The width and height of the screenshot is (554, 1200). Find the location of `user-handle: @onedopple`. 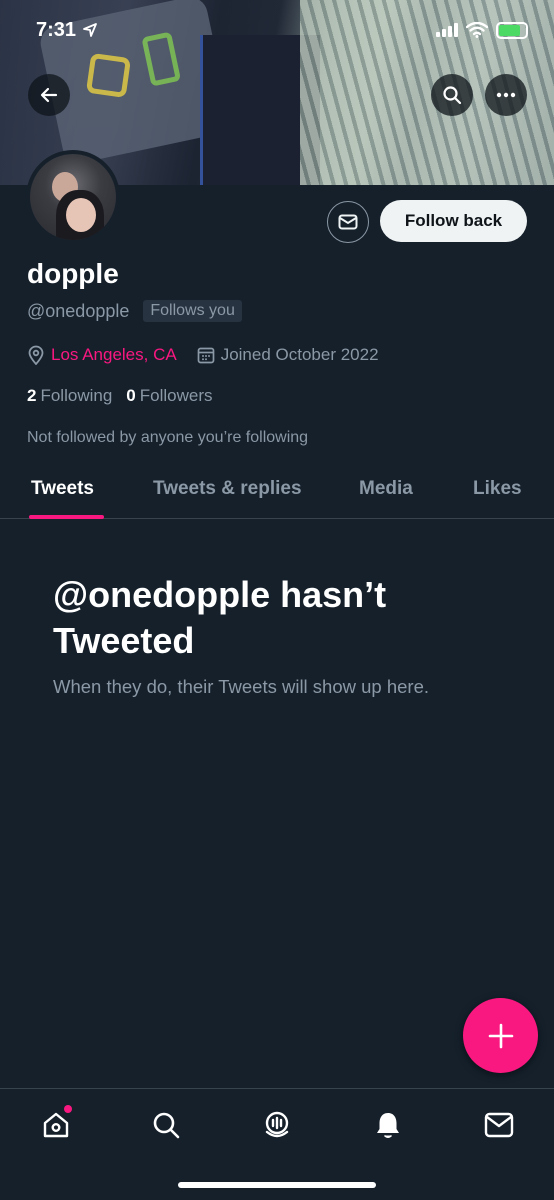

user-handle: @onedopple is located at coordinates (78, 310).